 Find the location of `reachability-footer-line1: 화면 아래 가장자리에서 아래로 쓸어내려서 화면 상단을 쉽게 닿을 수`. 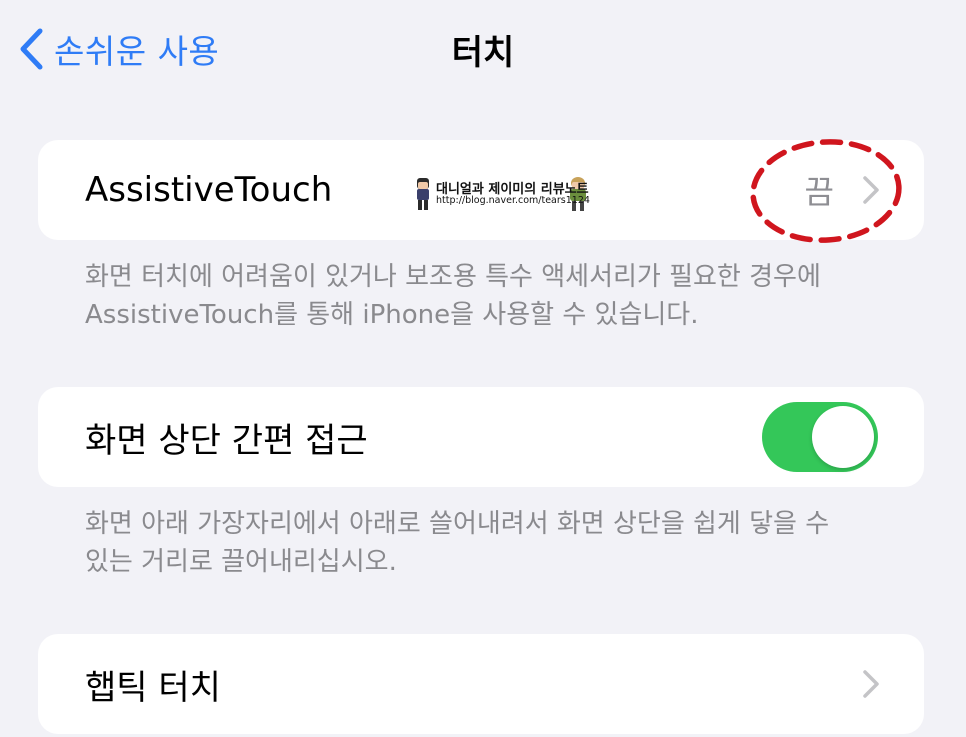

reachability-footer-line1: 화면 아래 가장자리에서 아래로 쓸어내려서 화면 상단을 쉽게 닿을 수 is located at coordinates (457, 524).